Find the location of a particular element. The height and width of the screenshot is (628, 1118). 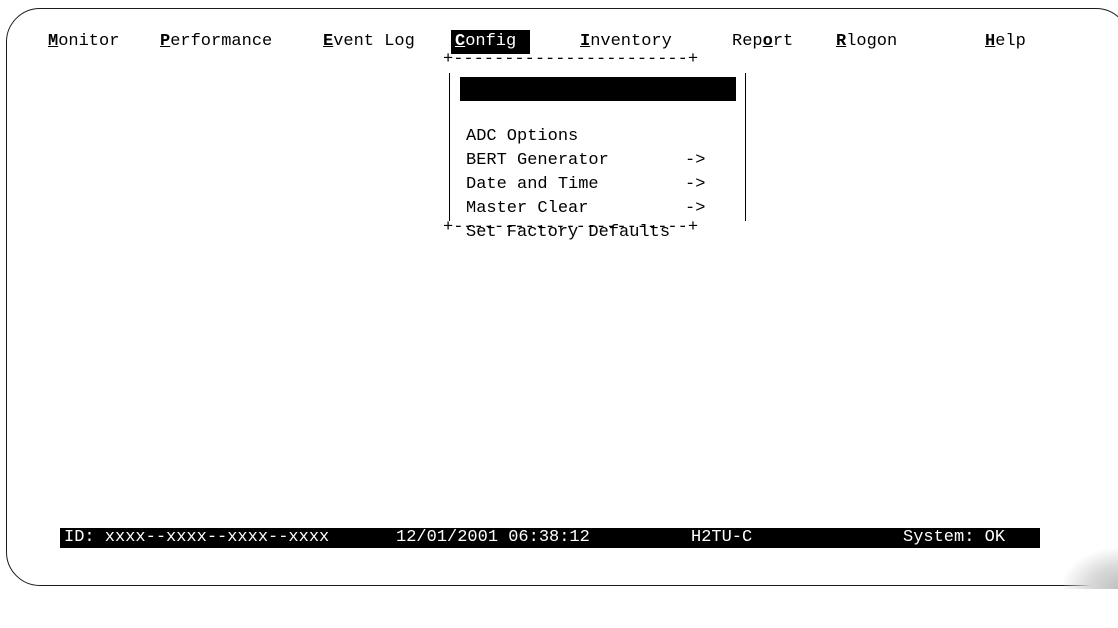

menu-performance-hotkey: P is located at coordinates (165, 41).